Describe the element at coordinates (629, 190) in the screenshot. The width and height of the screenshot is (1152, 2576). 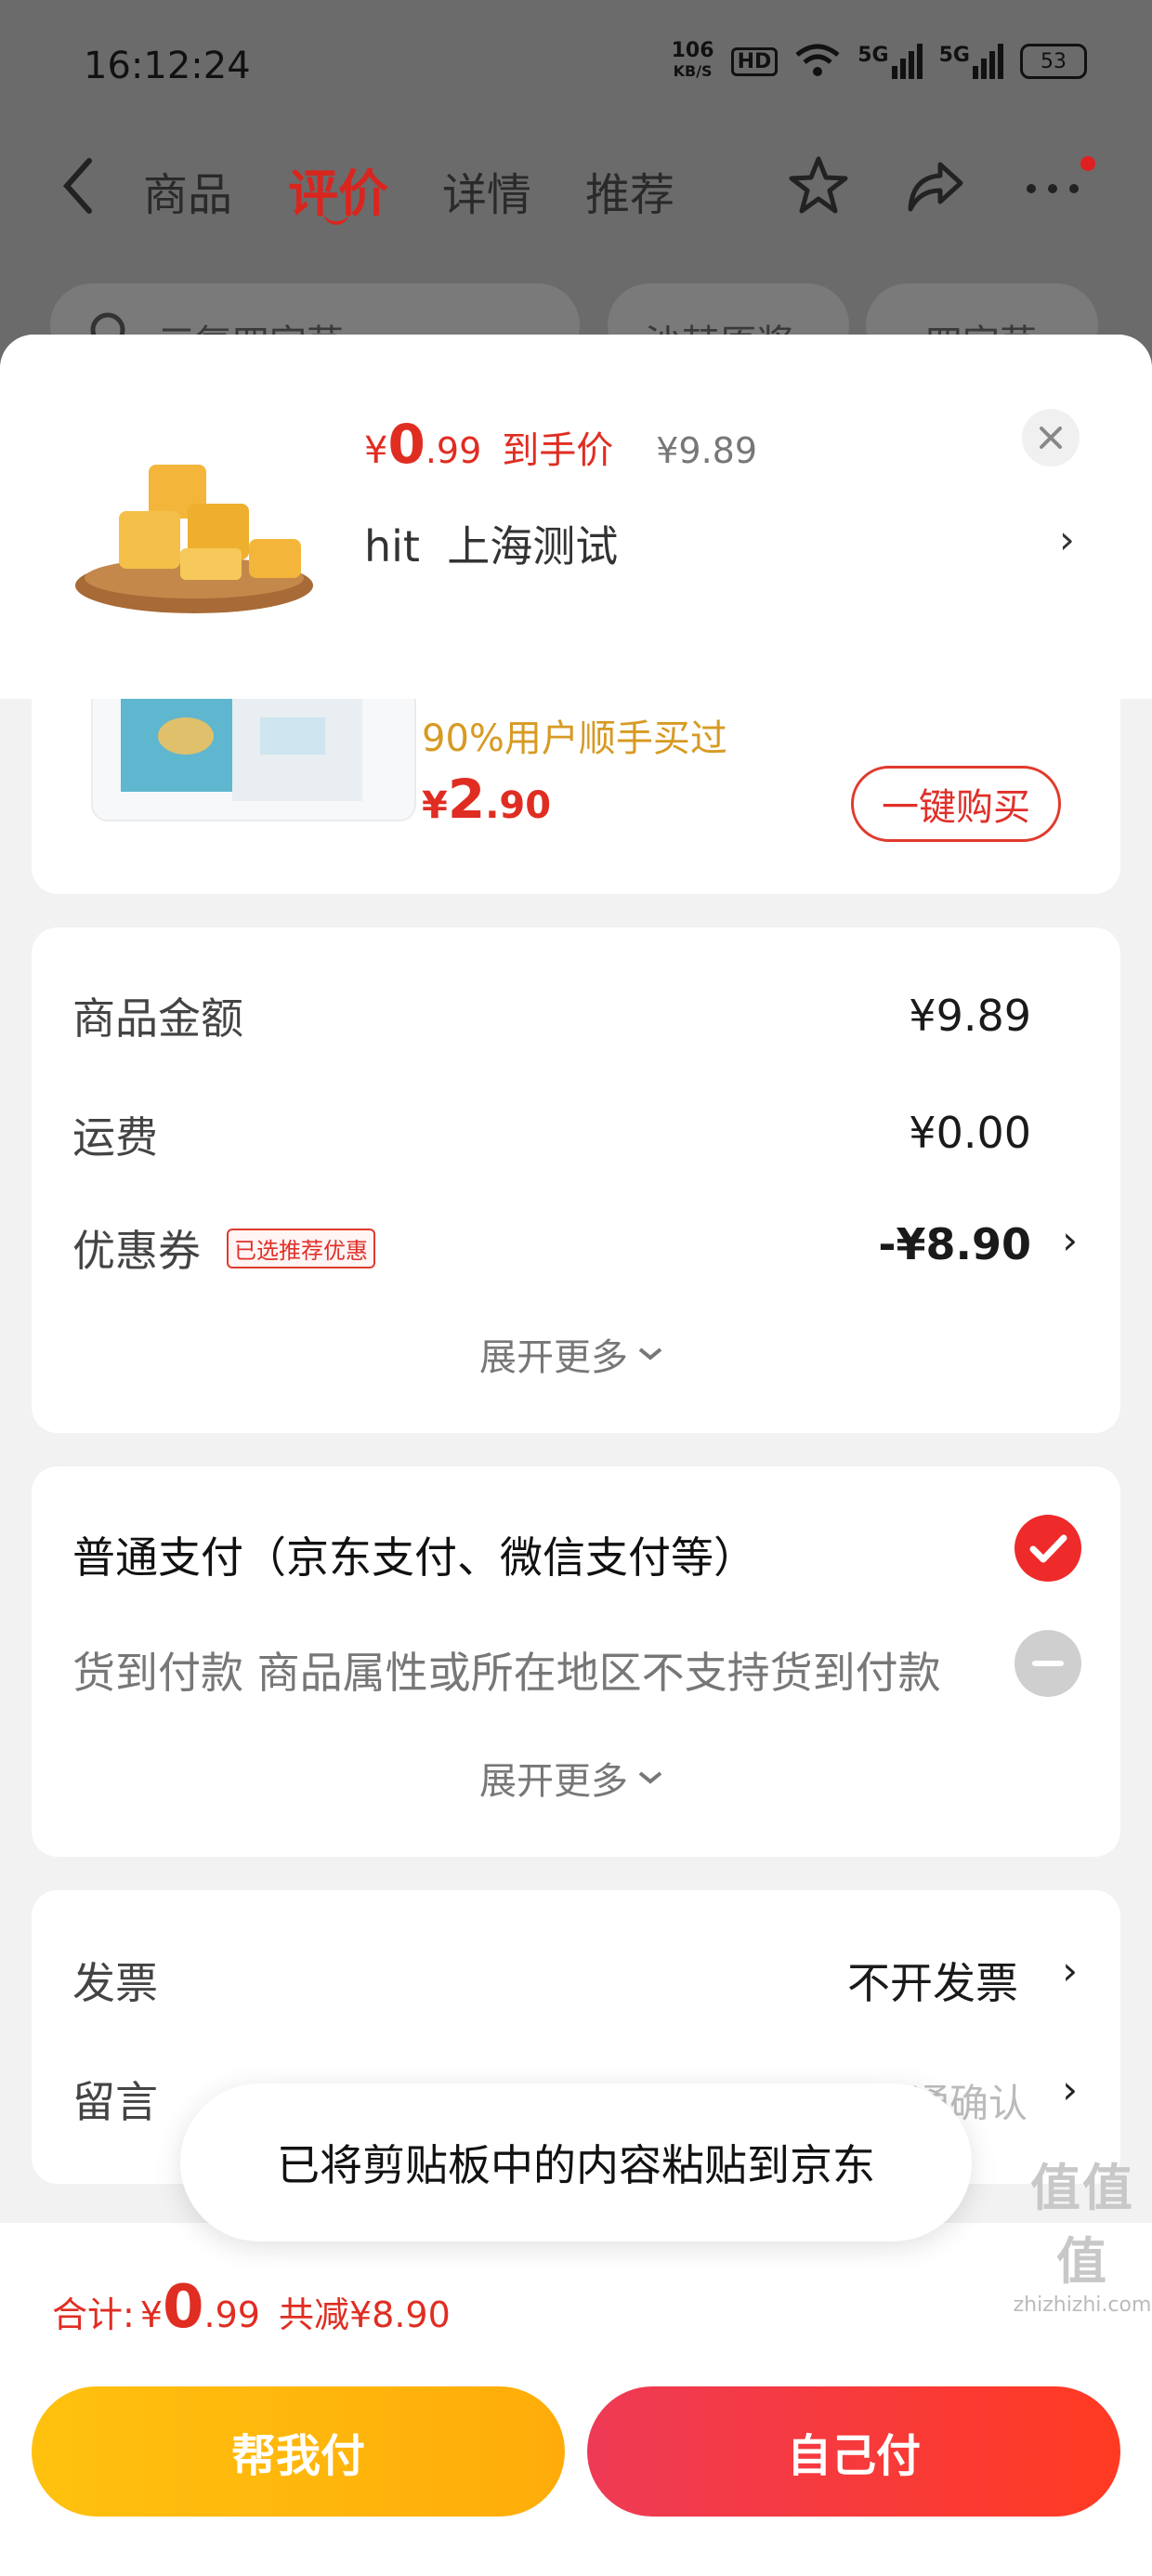
I see `tab-recommend: 推荐` at that location.